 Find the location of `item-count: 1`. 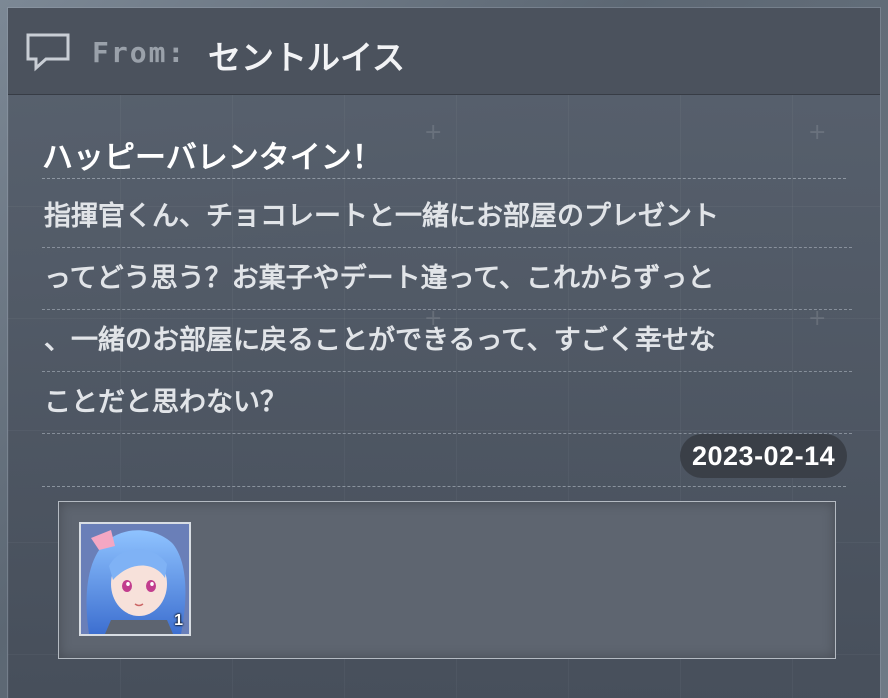

item-count: 1 is located at coordinates (178, 620).